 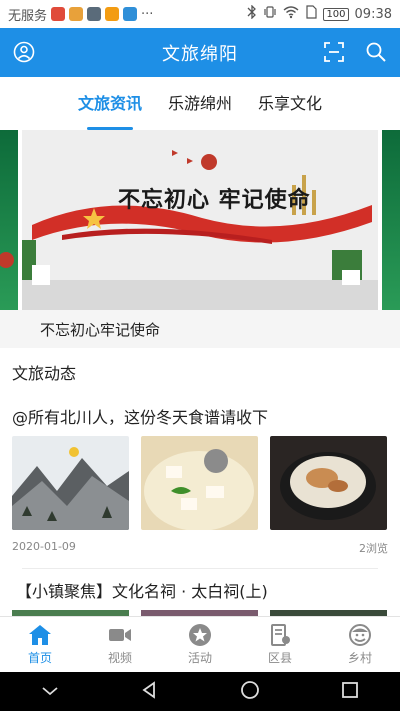 I want to click on nav-home: 首页, so click(x=40, y=644).